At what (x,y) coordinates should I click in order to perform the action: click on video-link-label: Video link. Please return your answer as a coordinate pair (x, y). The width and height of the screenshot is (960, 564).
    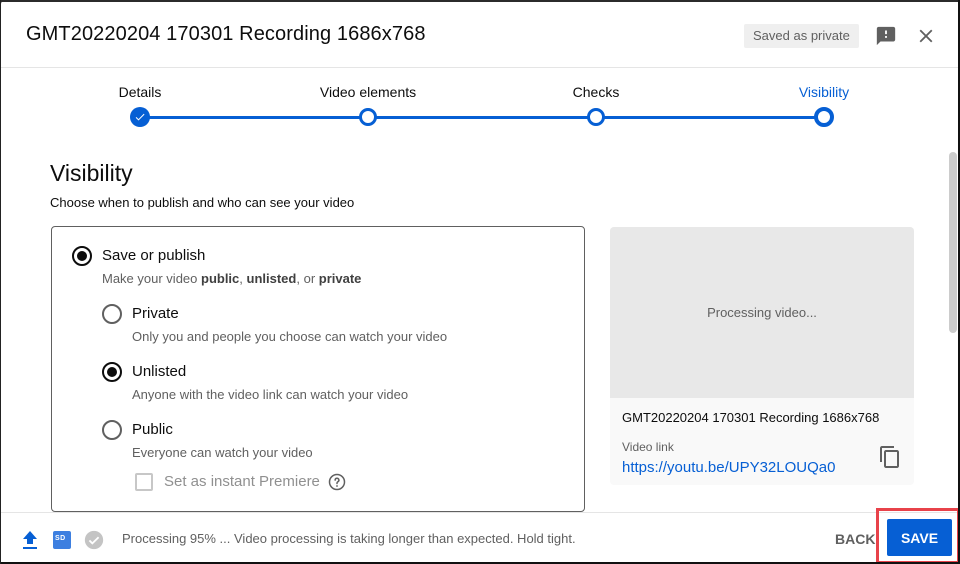
    Looking at the image, I should click on (648, 447).